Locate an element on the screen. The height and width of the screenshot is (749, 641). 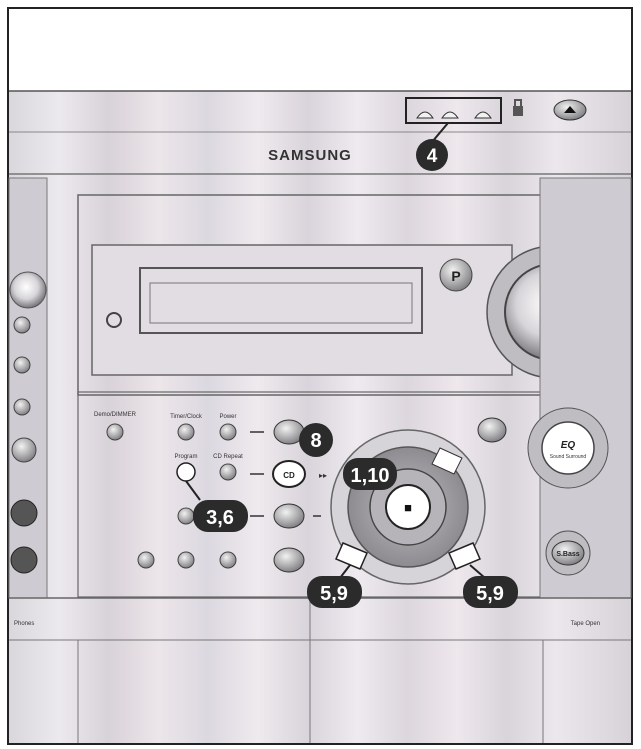
play-mode-button is located at coordinates (186, 516).